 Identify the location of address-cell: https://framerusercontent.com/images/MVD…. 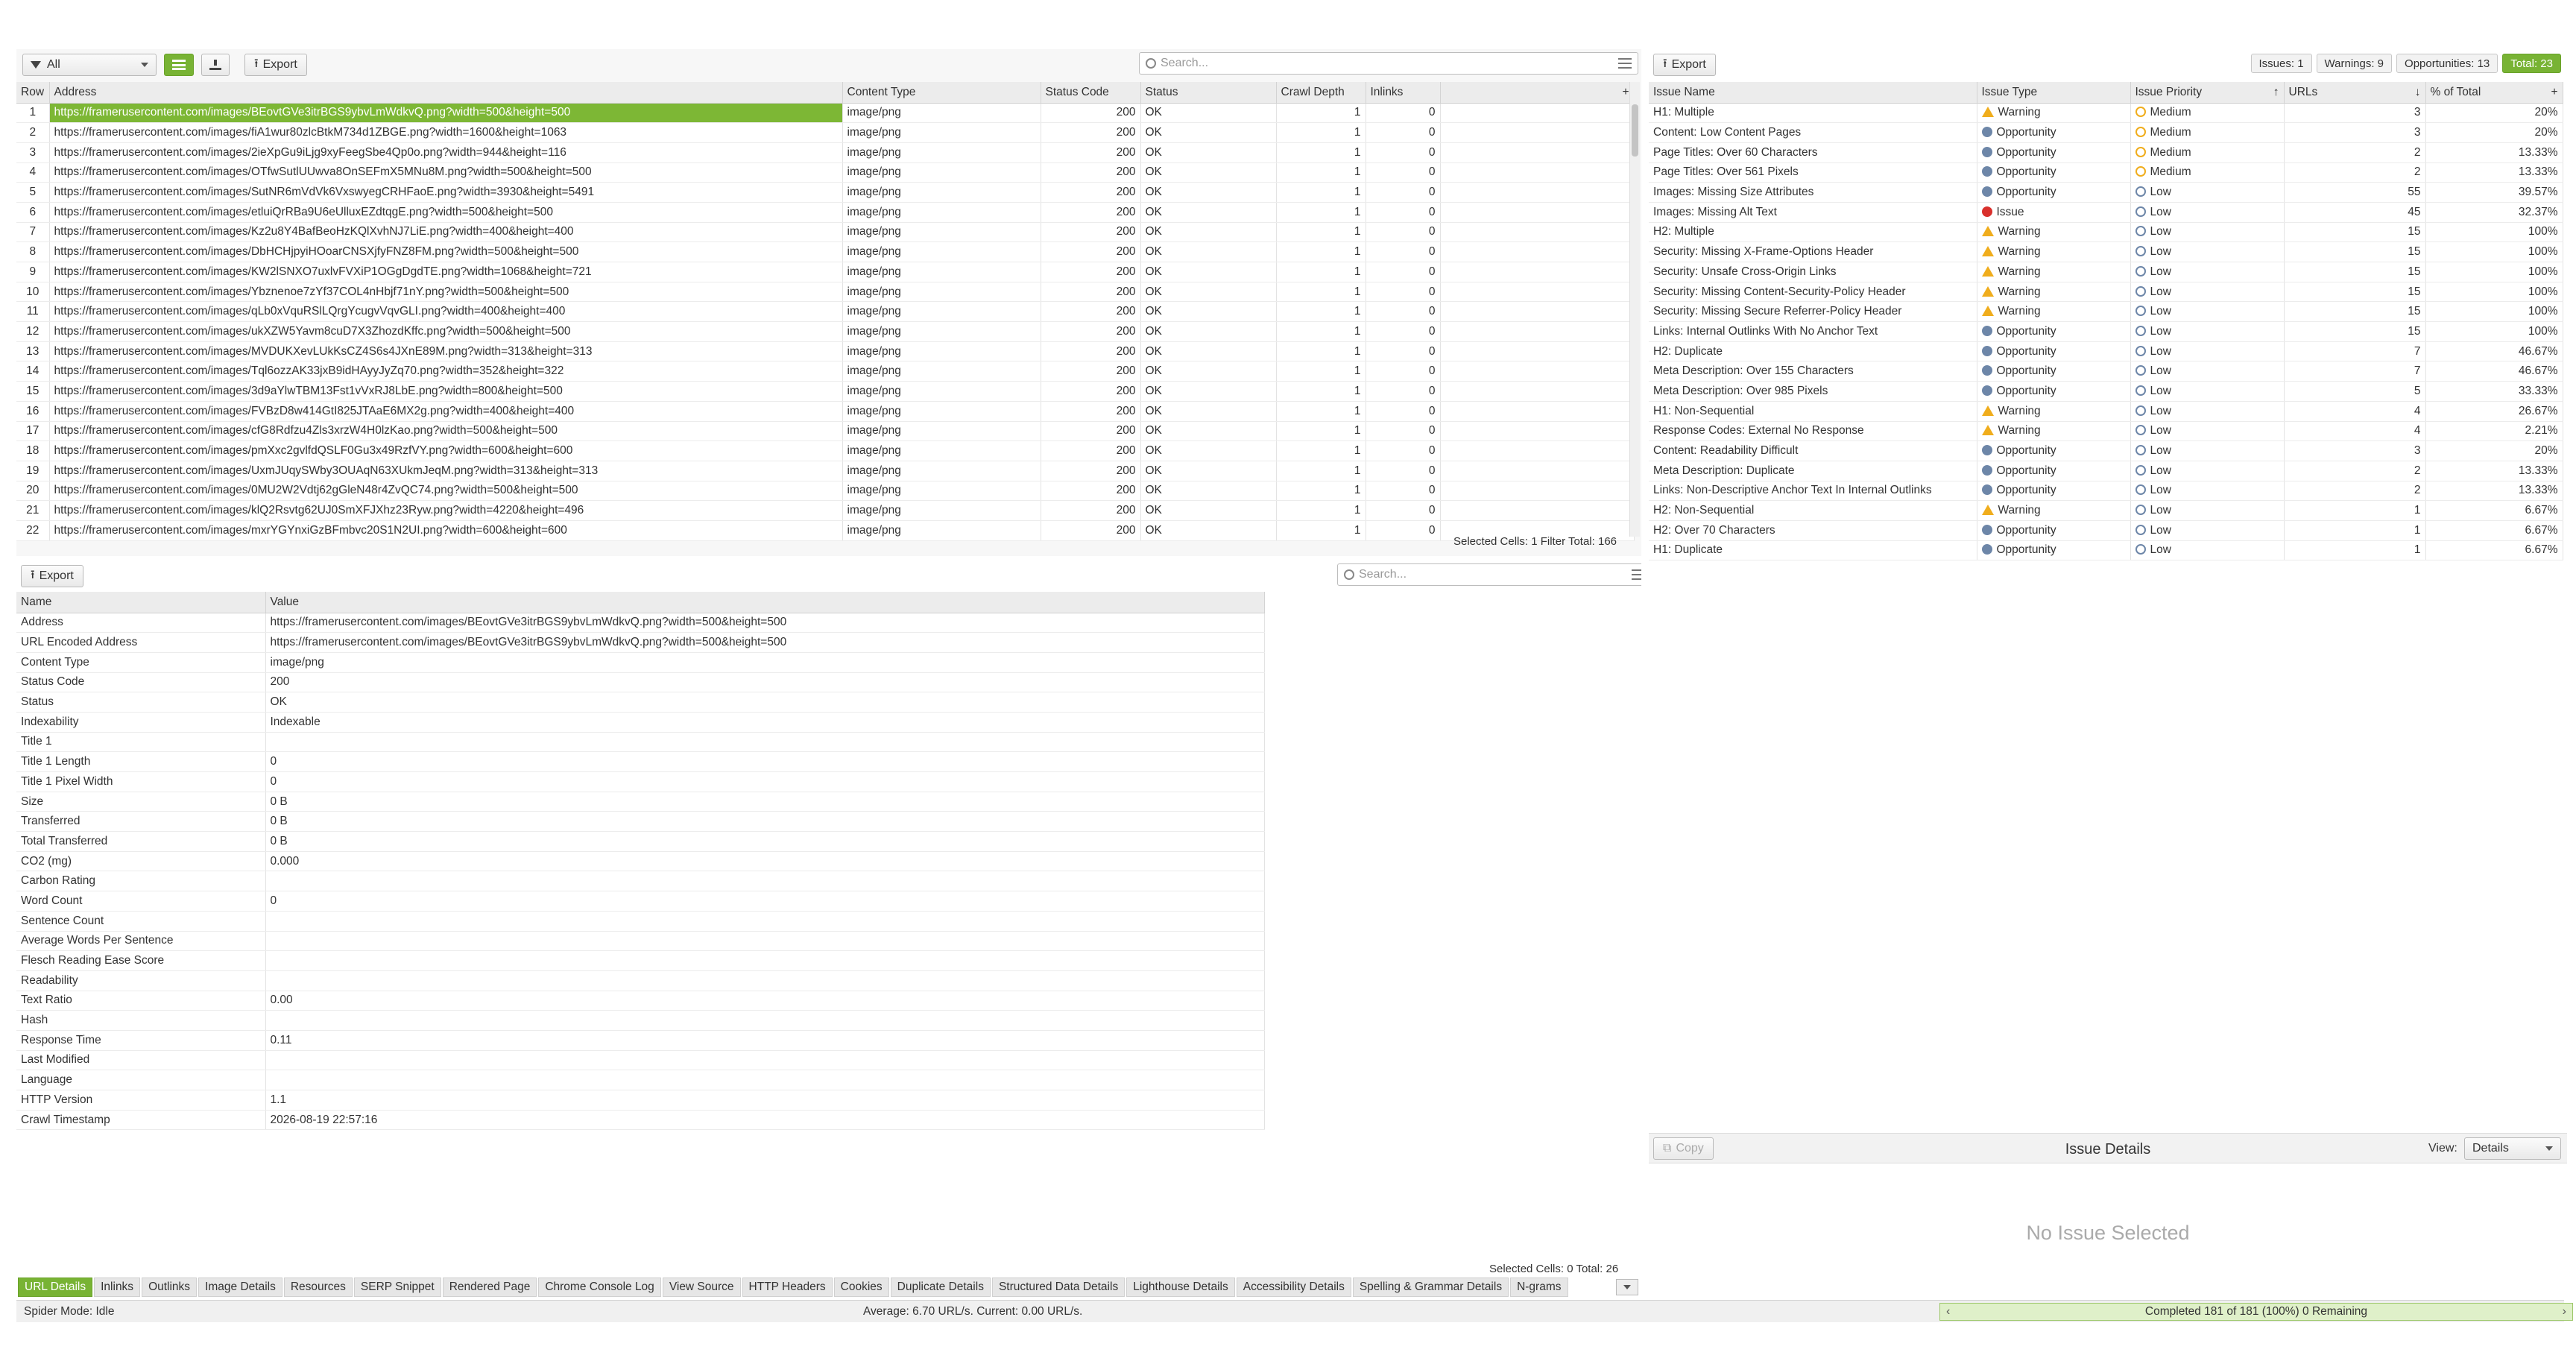
(446, 351).